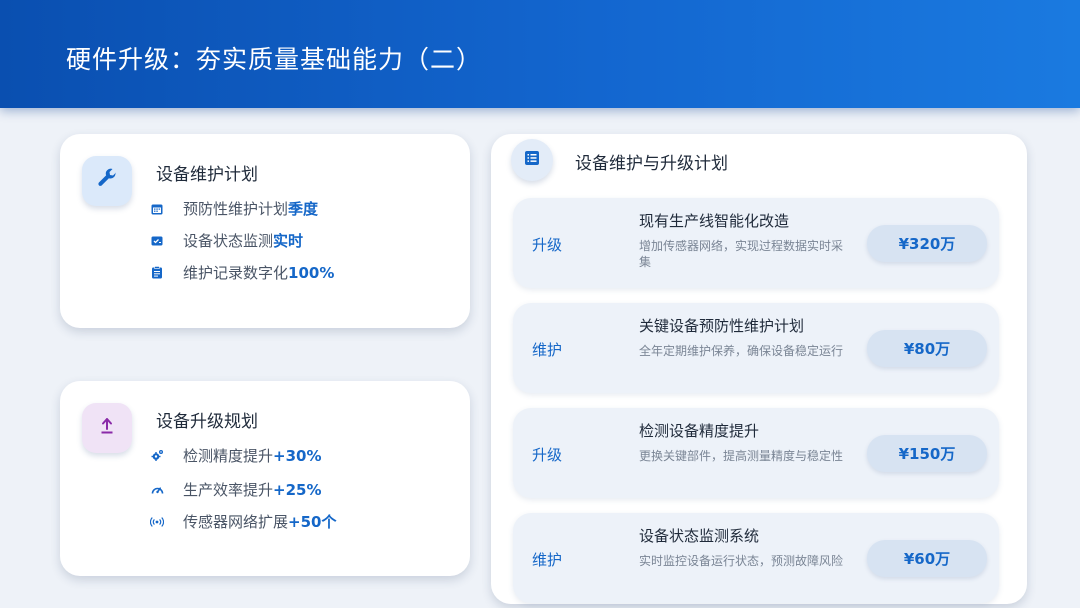 The width and height of the screenshot is (1080, 608). I want to click on upgrade-item-2: 生产效率提升 +25%, so click(236, 489).